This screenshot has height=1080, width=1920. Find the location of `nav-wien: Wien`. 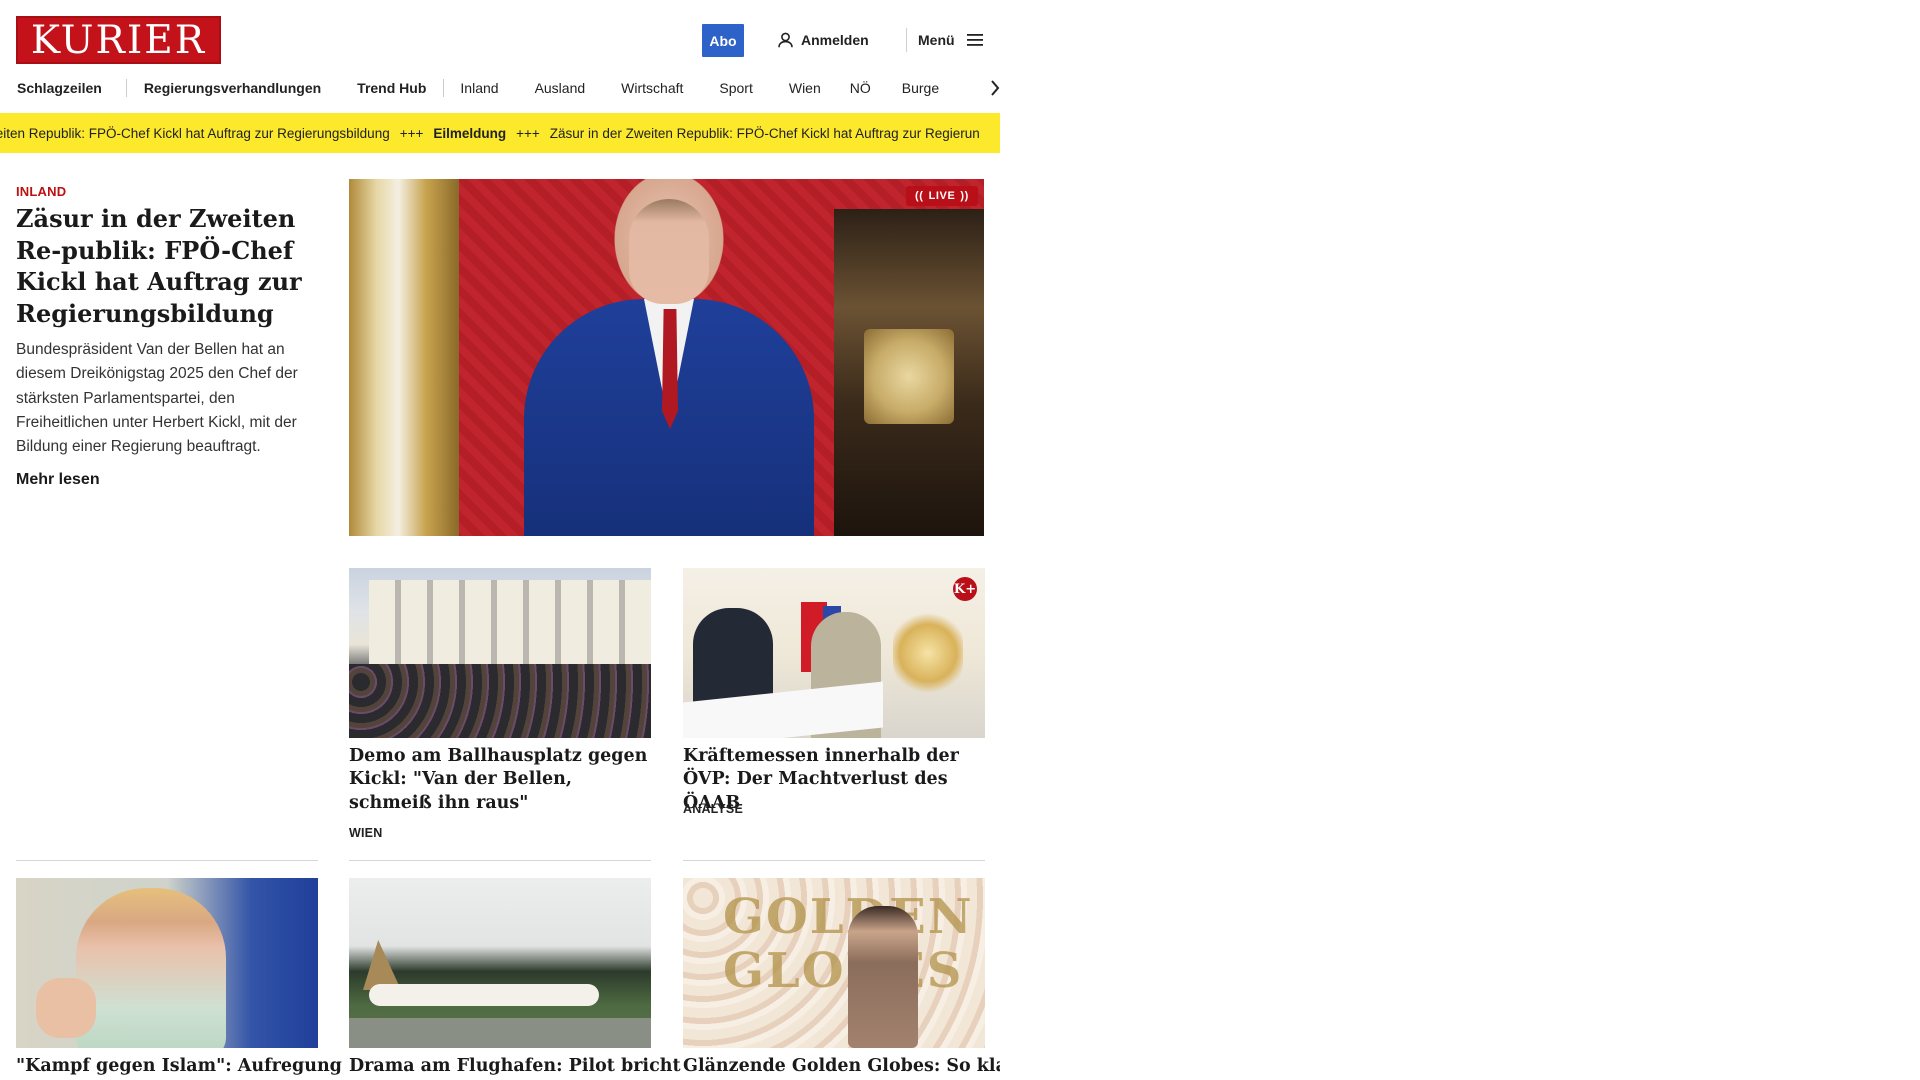

nav-wien: Wien is located at coordinates (805, 88).